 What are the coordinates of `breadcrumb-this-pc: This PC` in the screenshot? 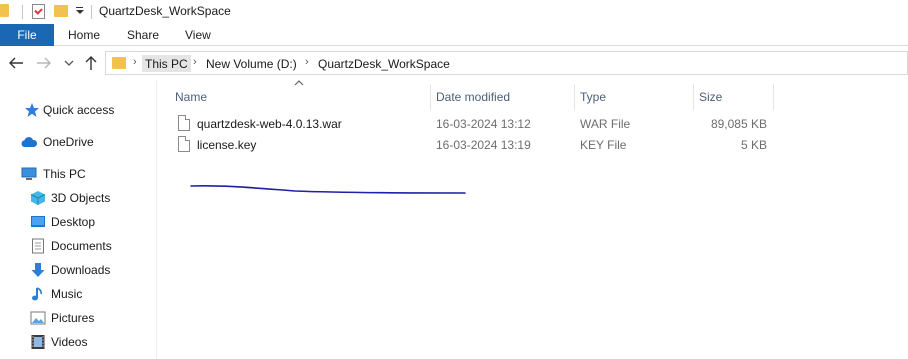 It's located at (166, 63).